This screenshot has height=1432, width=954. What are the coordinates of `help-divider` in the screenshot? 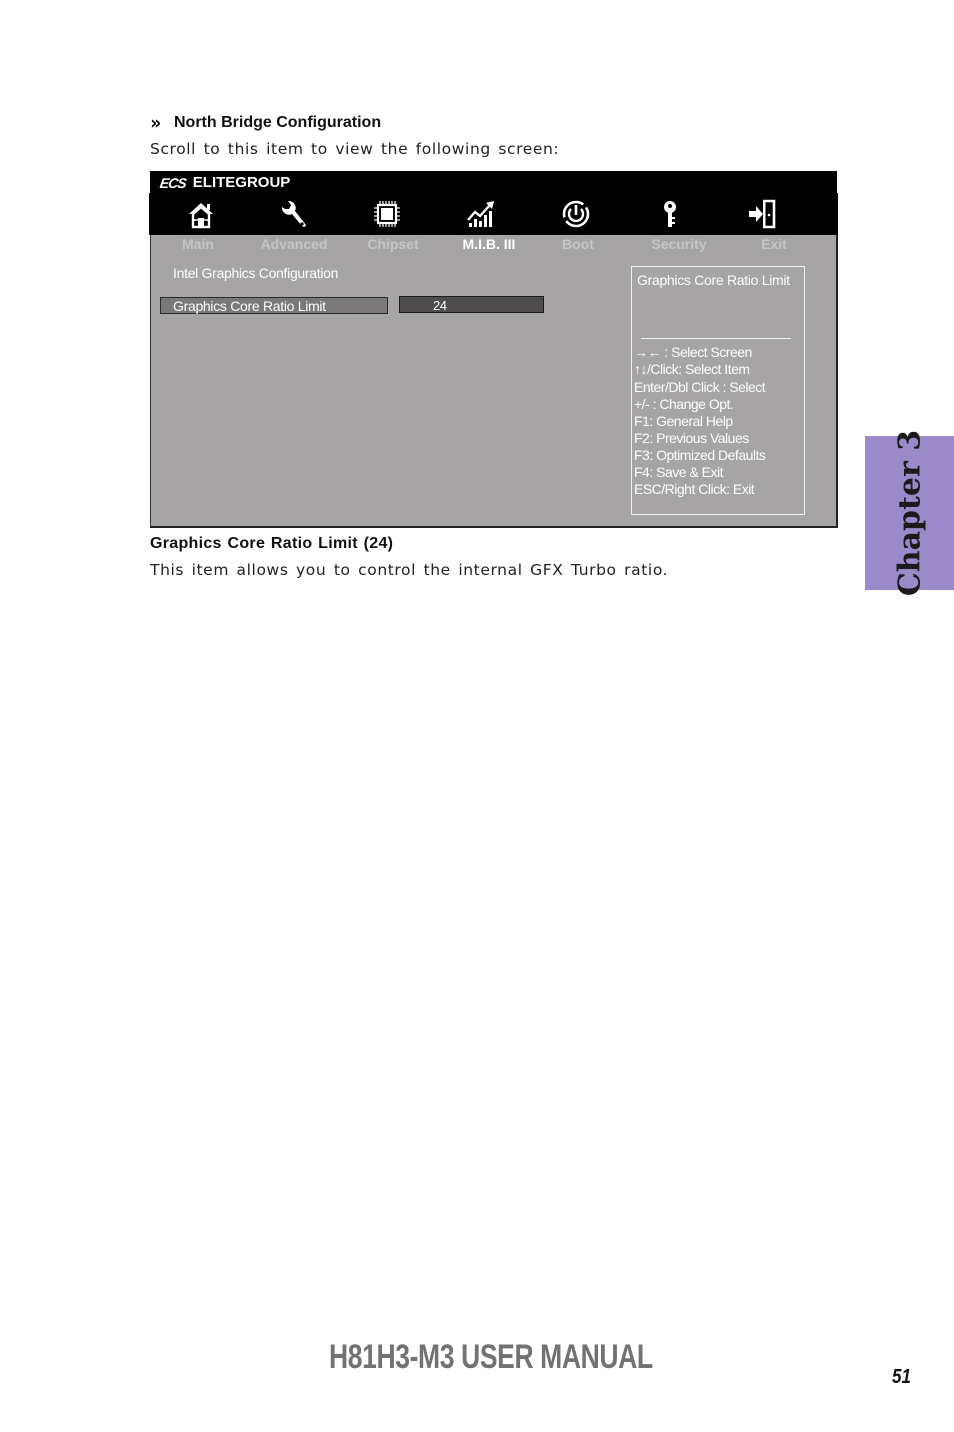 It's located at (716, 338).